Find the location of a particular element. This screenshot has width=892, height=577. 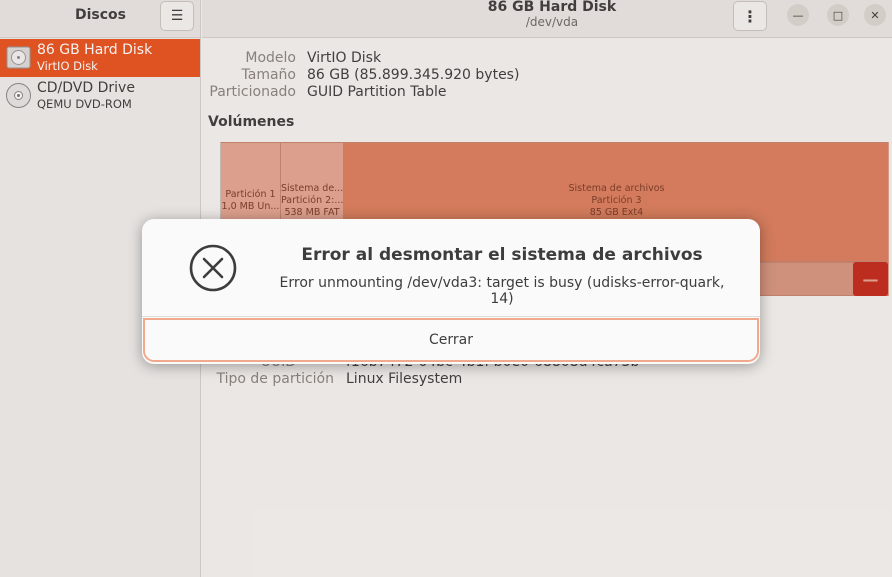

error-icon is located at coordinates (213, 268).